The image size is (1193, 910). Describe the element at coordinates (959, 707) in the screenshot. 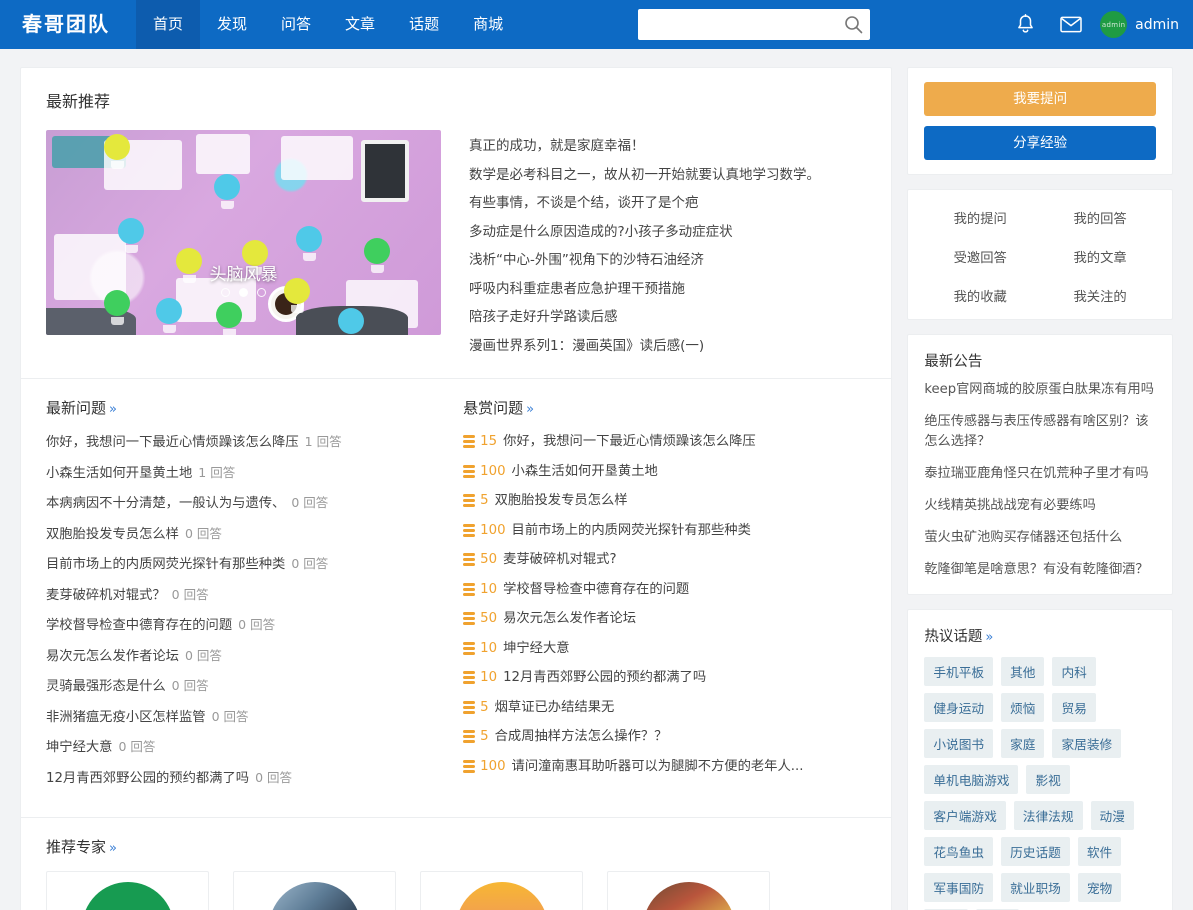

I see `topic-tag: 健身运动` at that location.